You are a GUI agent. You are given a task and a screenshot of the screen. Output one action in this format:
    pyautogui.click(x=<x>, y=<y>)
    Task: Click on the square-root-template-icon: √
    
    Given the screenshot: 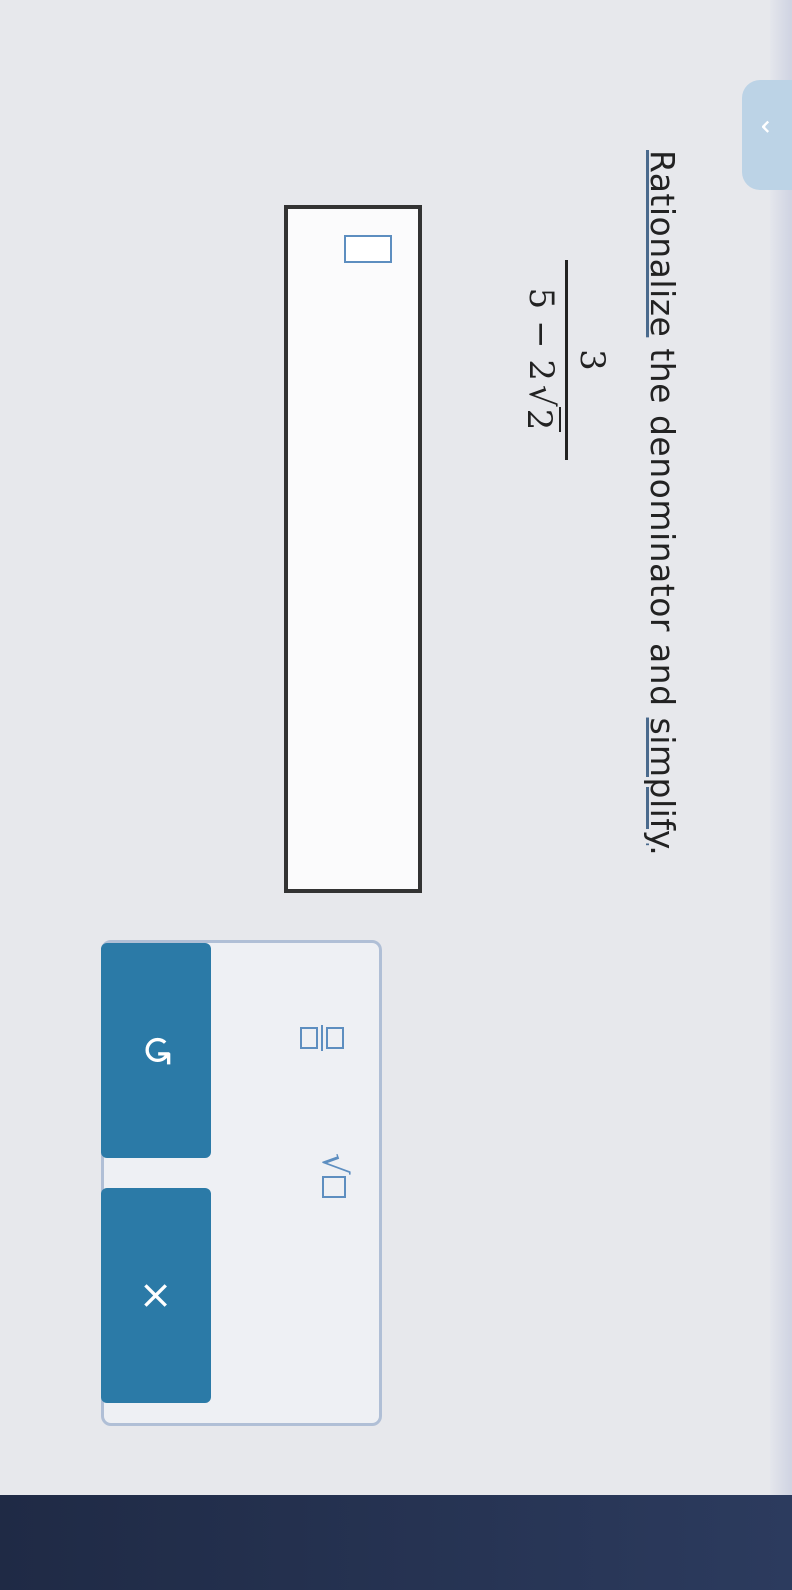 What is the action you would take?
    pyautogui.click(x=334, y=1175)
    